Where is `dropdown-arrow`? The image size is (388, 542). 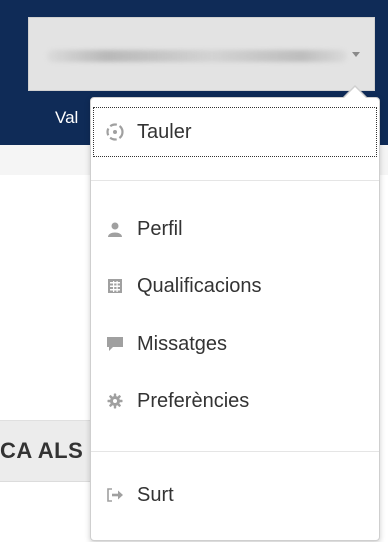
dropdown-arrow is located at coordinates (355, 92).